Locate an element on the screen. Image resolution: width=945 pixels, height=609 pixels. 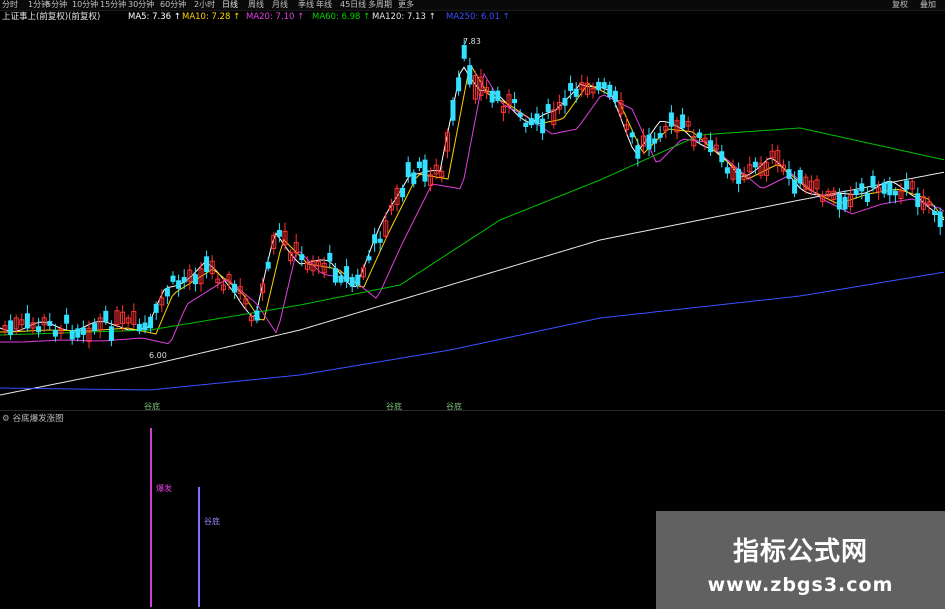
gear-icon: ⚙ is located at coordinates (6, 419).